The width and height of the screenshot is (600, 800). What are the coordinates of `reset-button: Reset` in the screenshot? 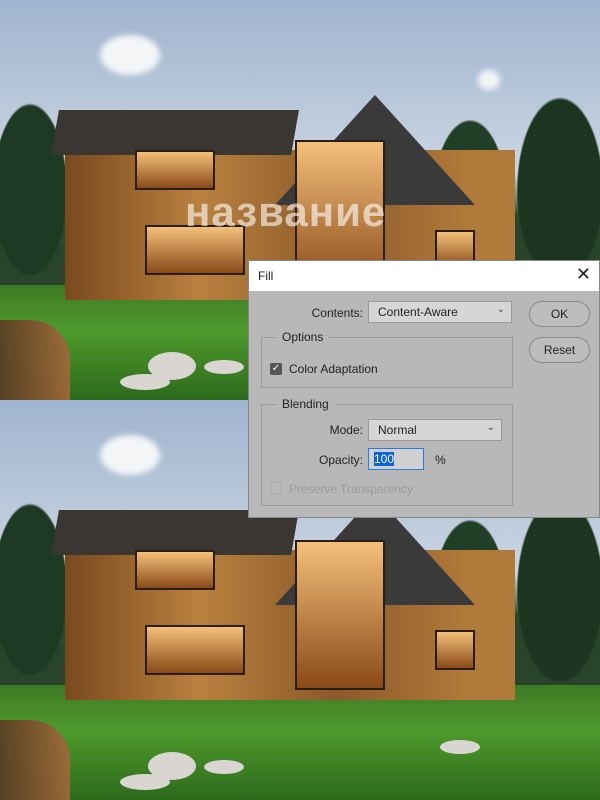 It's located at (559, 350).